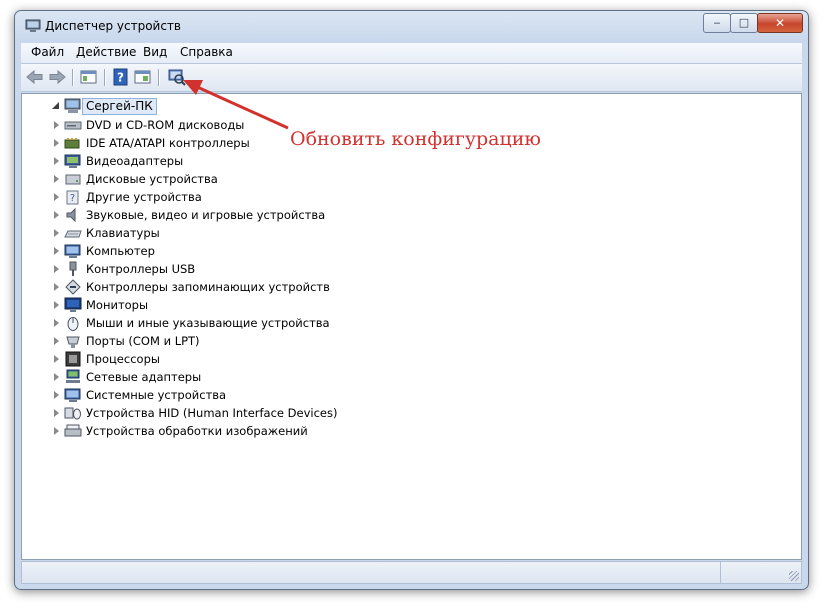 The image size is (826, 610). What do you see at coordinates (208, 287) in the screenshot?
I see `tree-node-label: Контроллеры запоминающих устройств` at bounding box center [208, 287].